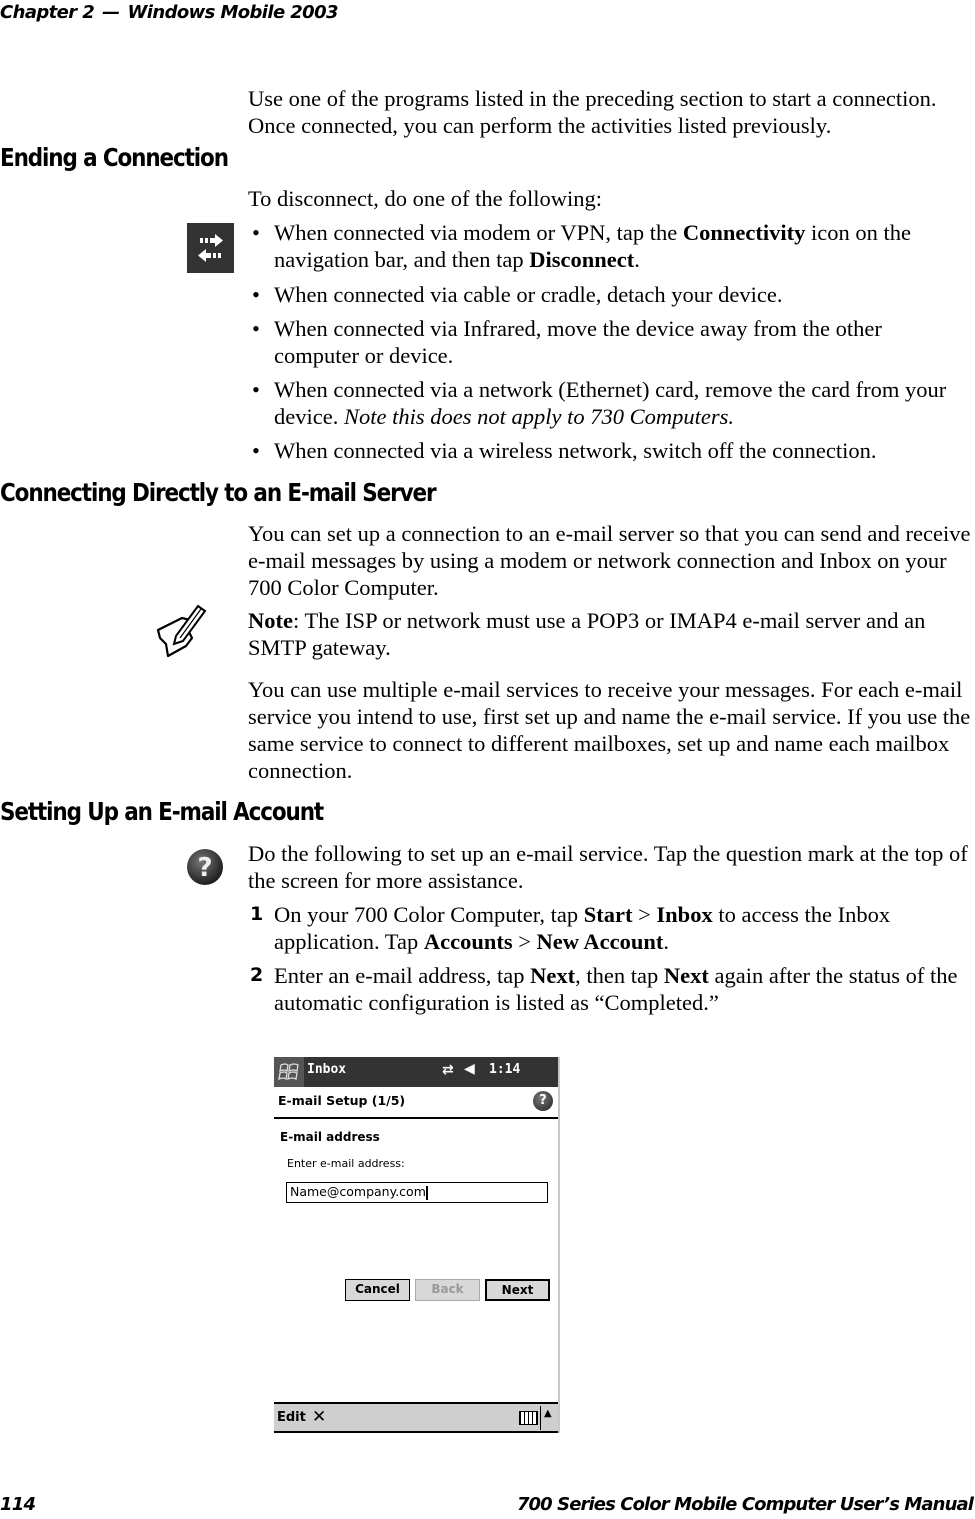  What do you see at coordinates (377, 1290) in the screenshot?
I see `cancel-button: Cancel` at bounding box center [377, 1290].